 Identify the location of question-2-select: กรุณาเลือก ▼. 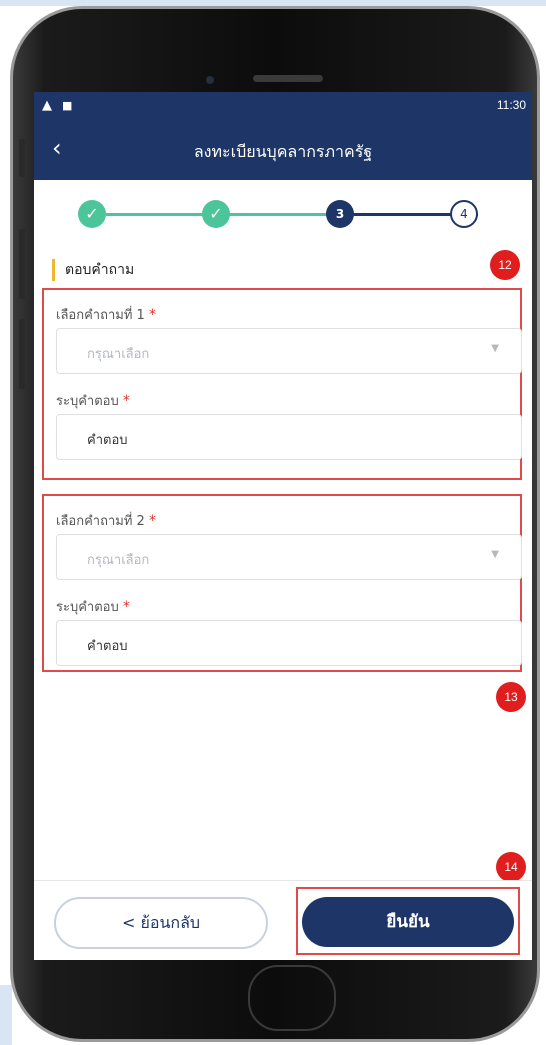
(289, 557).